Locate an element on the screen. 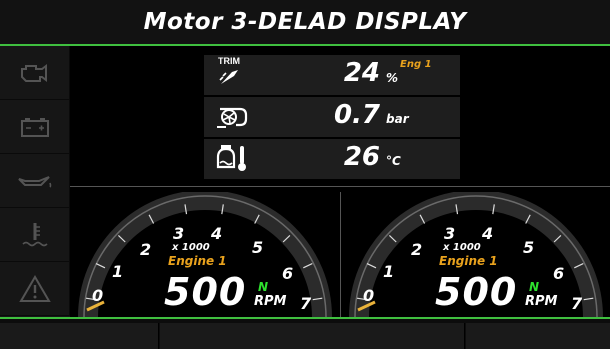  sidebar-item-coolant is located at coordinates (35, 235).